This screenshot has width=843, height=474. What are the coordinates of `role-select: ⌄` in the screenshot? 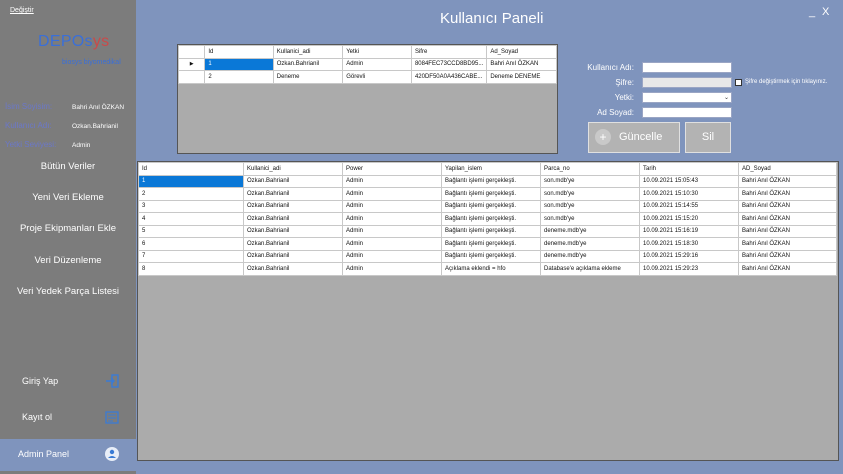 It's located at (687, 97).